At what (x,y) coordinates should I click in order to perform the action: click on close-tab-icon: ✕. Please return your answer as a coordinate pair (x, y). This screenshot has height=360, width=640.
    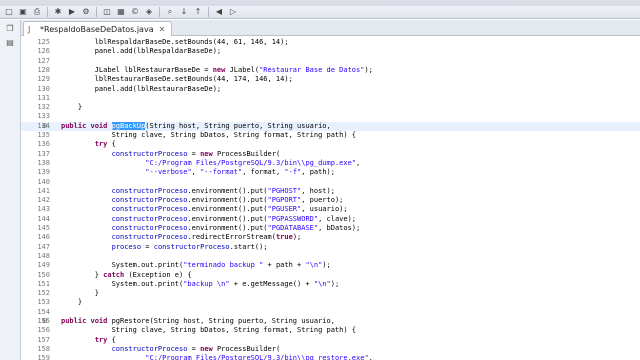
    Looking at the image, I should click on (162, 29).